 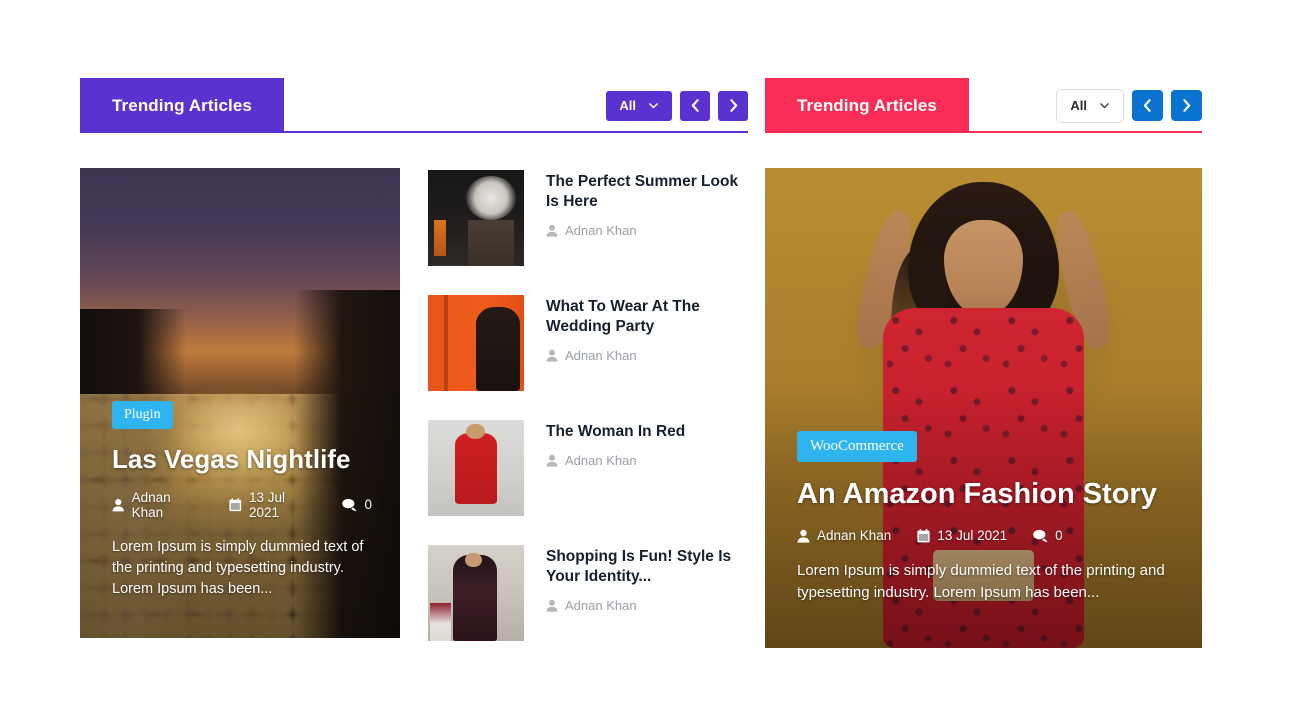 What do you see at coordinates (1090, 105) in the screenshot?
I see `category-filter-dropdown-pink: All` at bounding box center [1090, 105].